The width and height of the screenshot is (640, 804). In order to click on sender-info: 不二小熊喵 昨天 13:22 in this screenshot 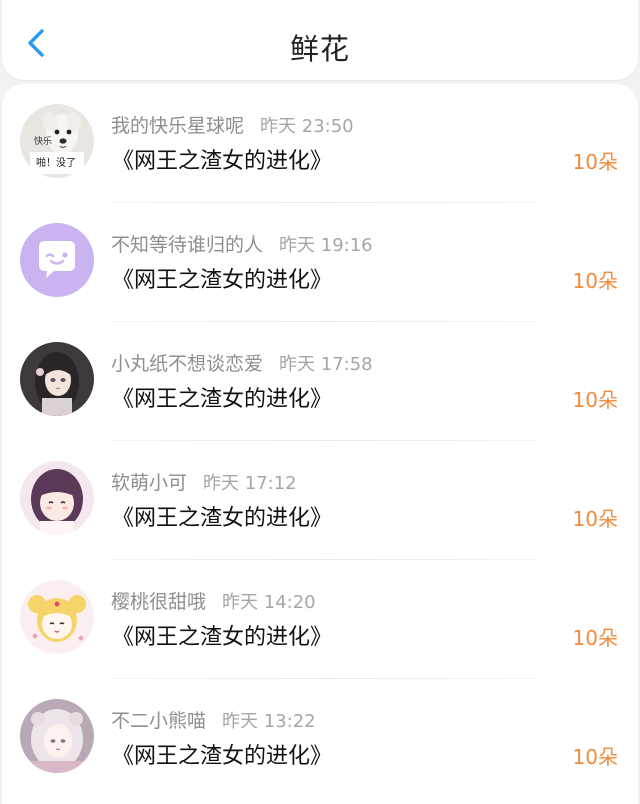, I will do `click(213, 719)`.